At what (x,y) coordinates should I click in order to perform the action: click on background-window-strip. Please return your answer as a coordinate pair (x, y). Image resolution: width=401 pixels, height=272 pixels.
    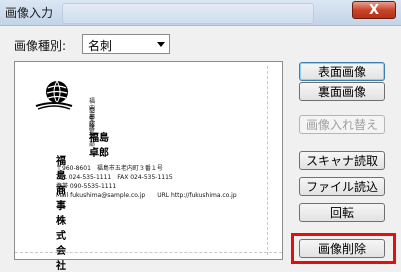
    Looking at the image, I should click on (188, 13).